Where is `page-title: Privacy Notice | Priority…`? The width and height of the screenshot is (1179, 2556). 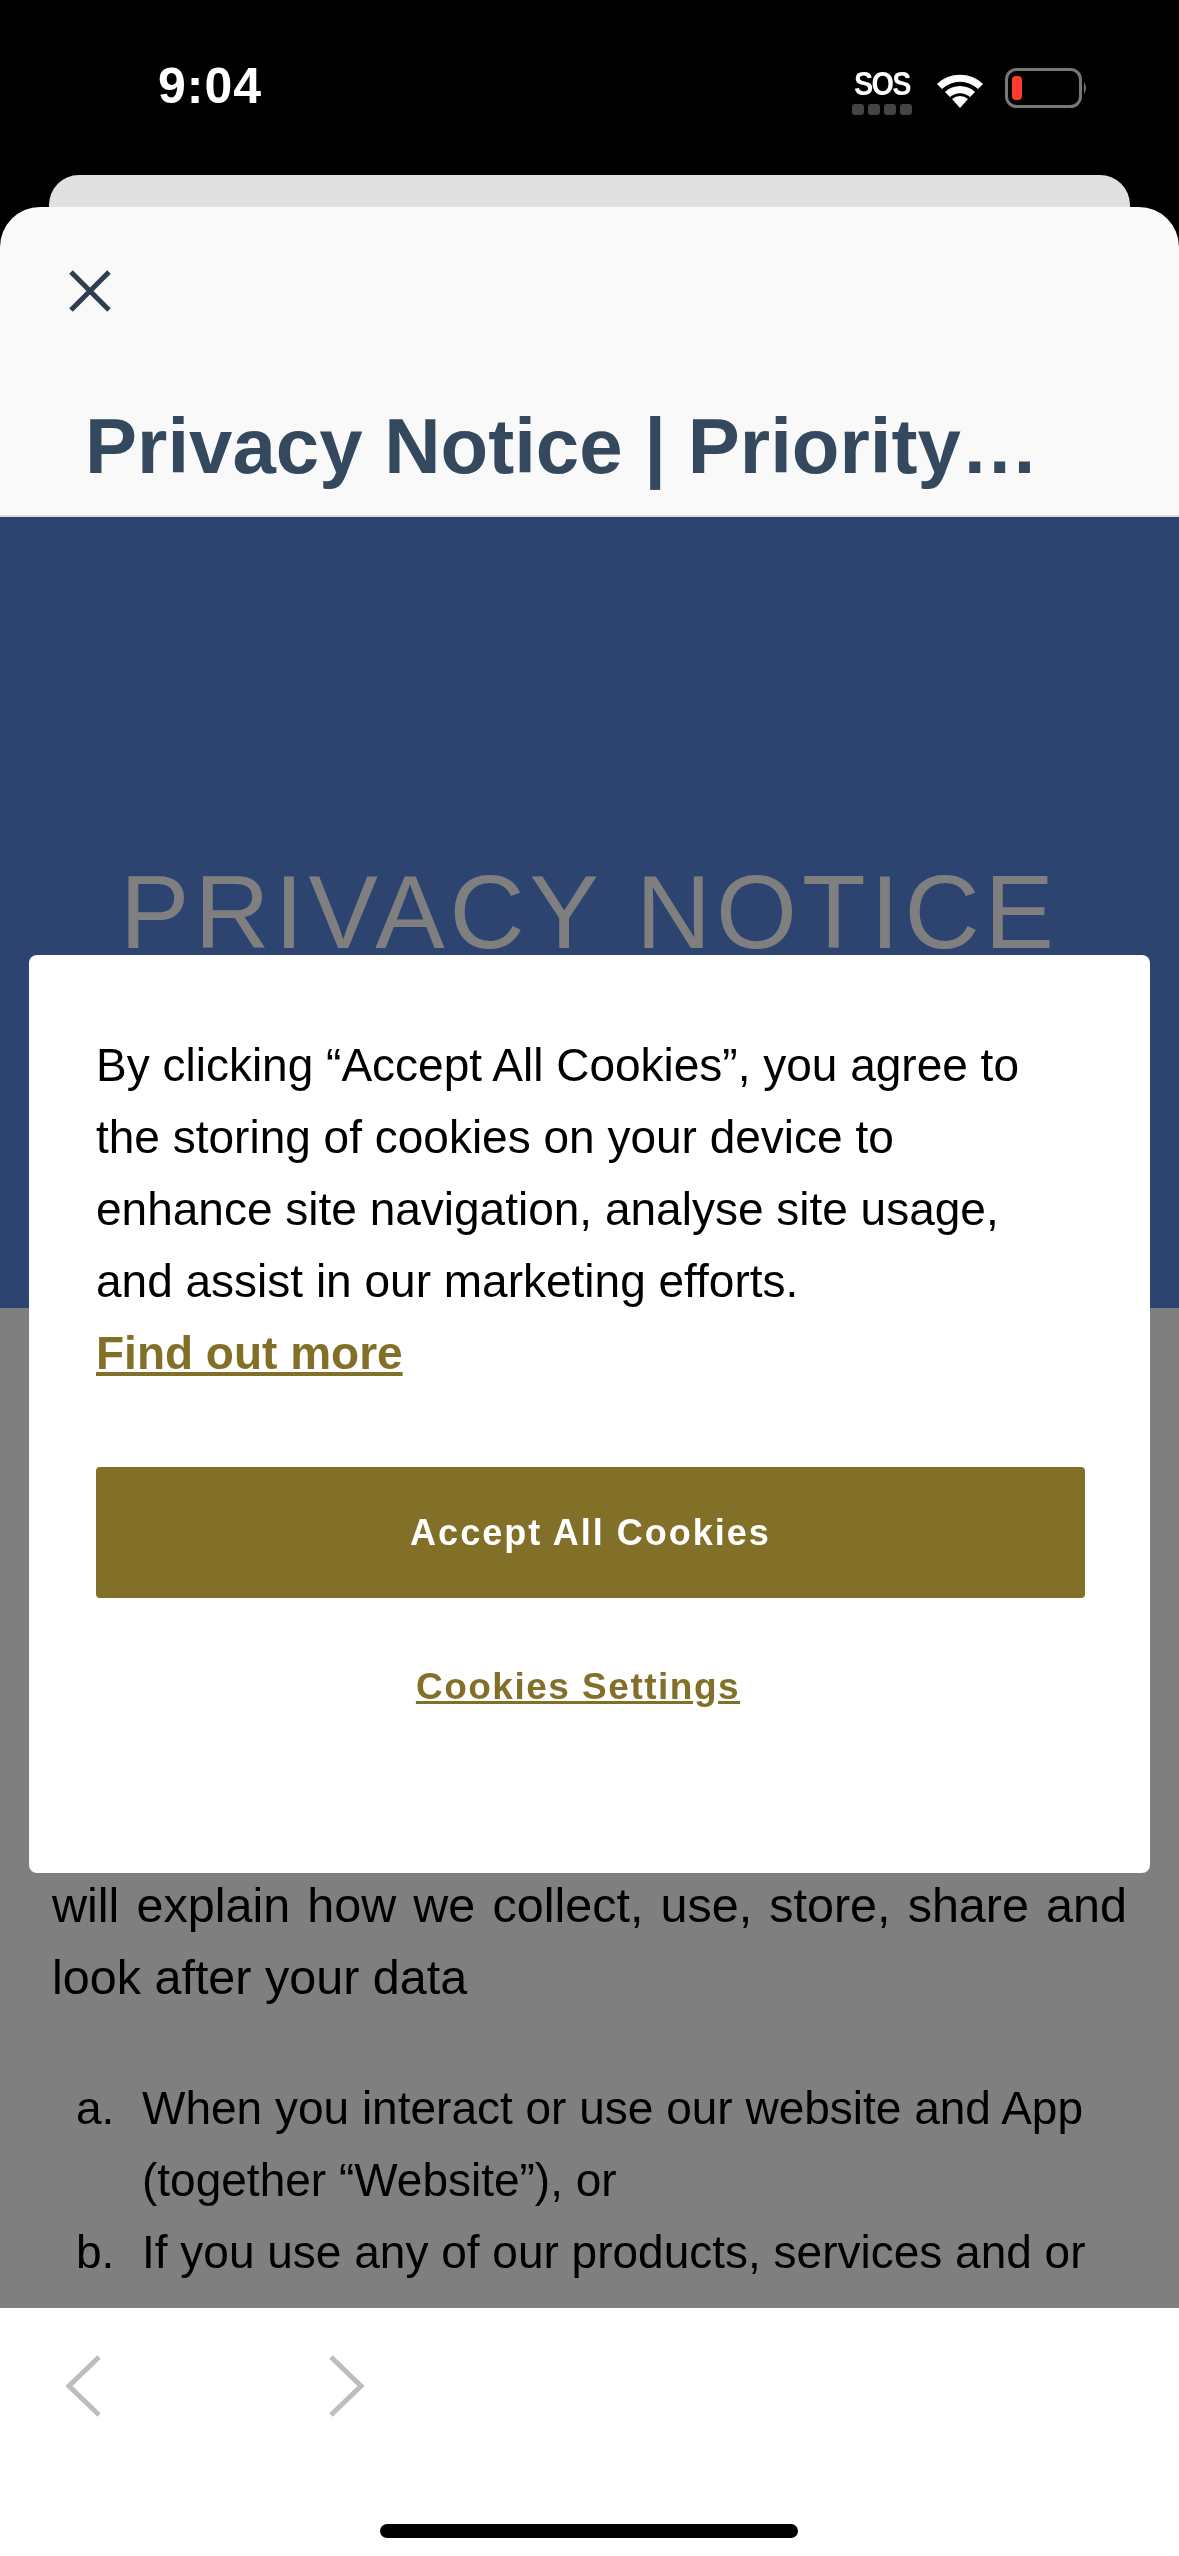
page-title: Privacy Notice | Priority… is located at coordinates (562, 446).